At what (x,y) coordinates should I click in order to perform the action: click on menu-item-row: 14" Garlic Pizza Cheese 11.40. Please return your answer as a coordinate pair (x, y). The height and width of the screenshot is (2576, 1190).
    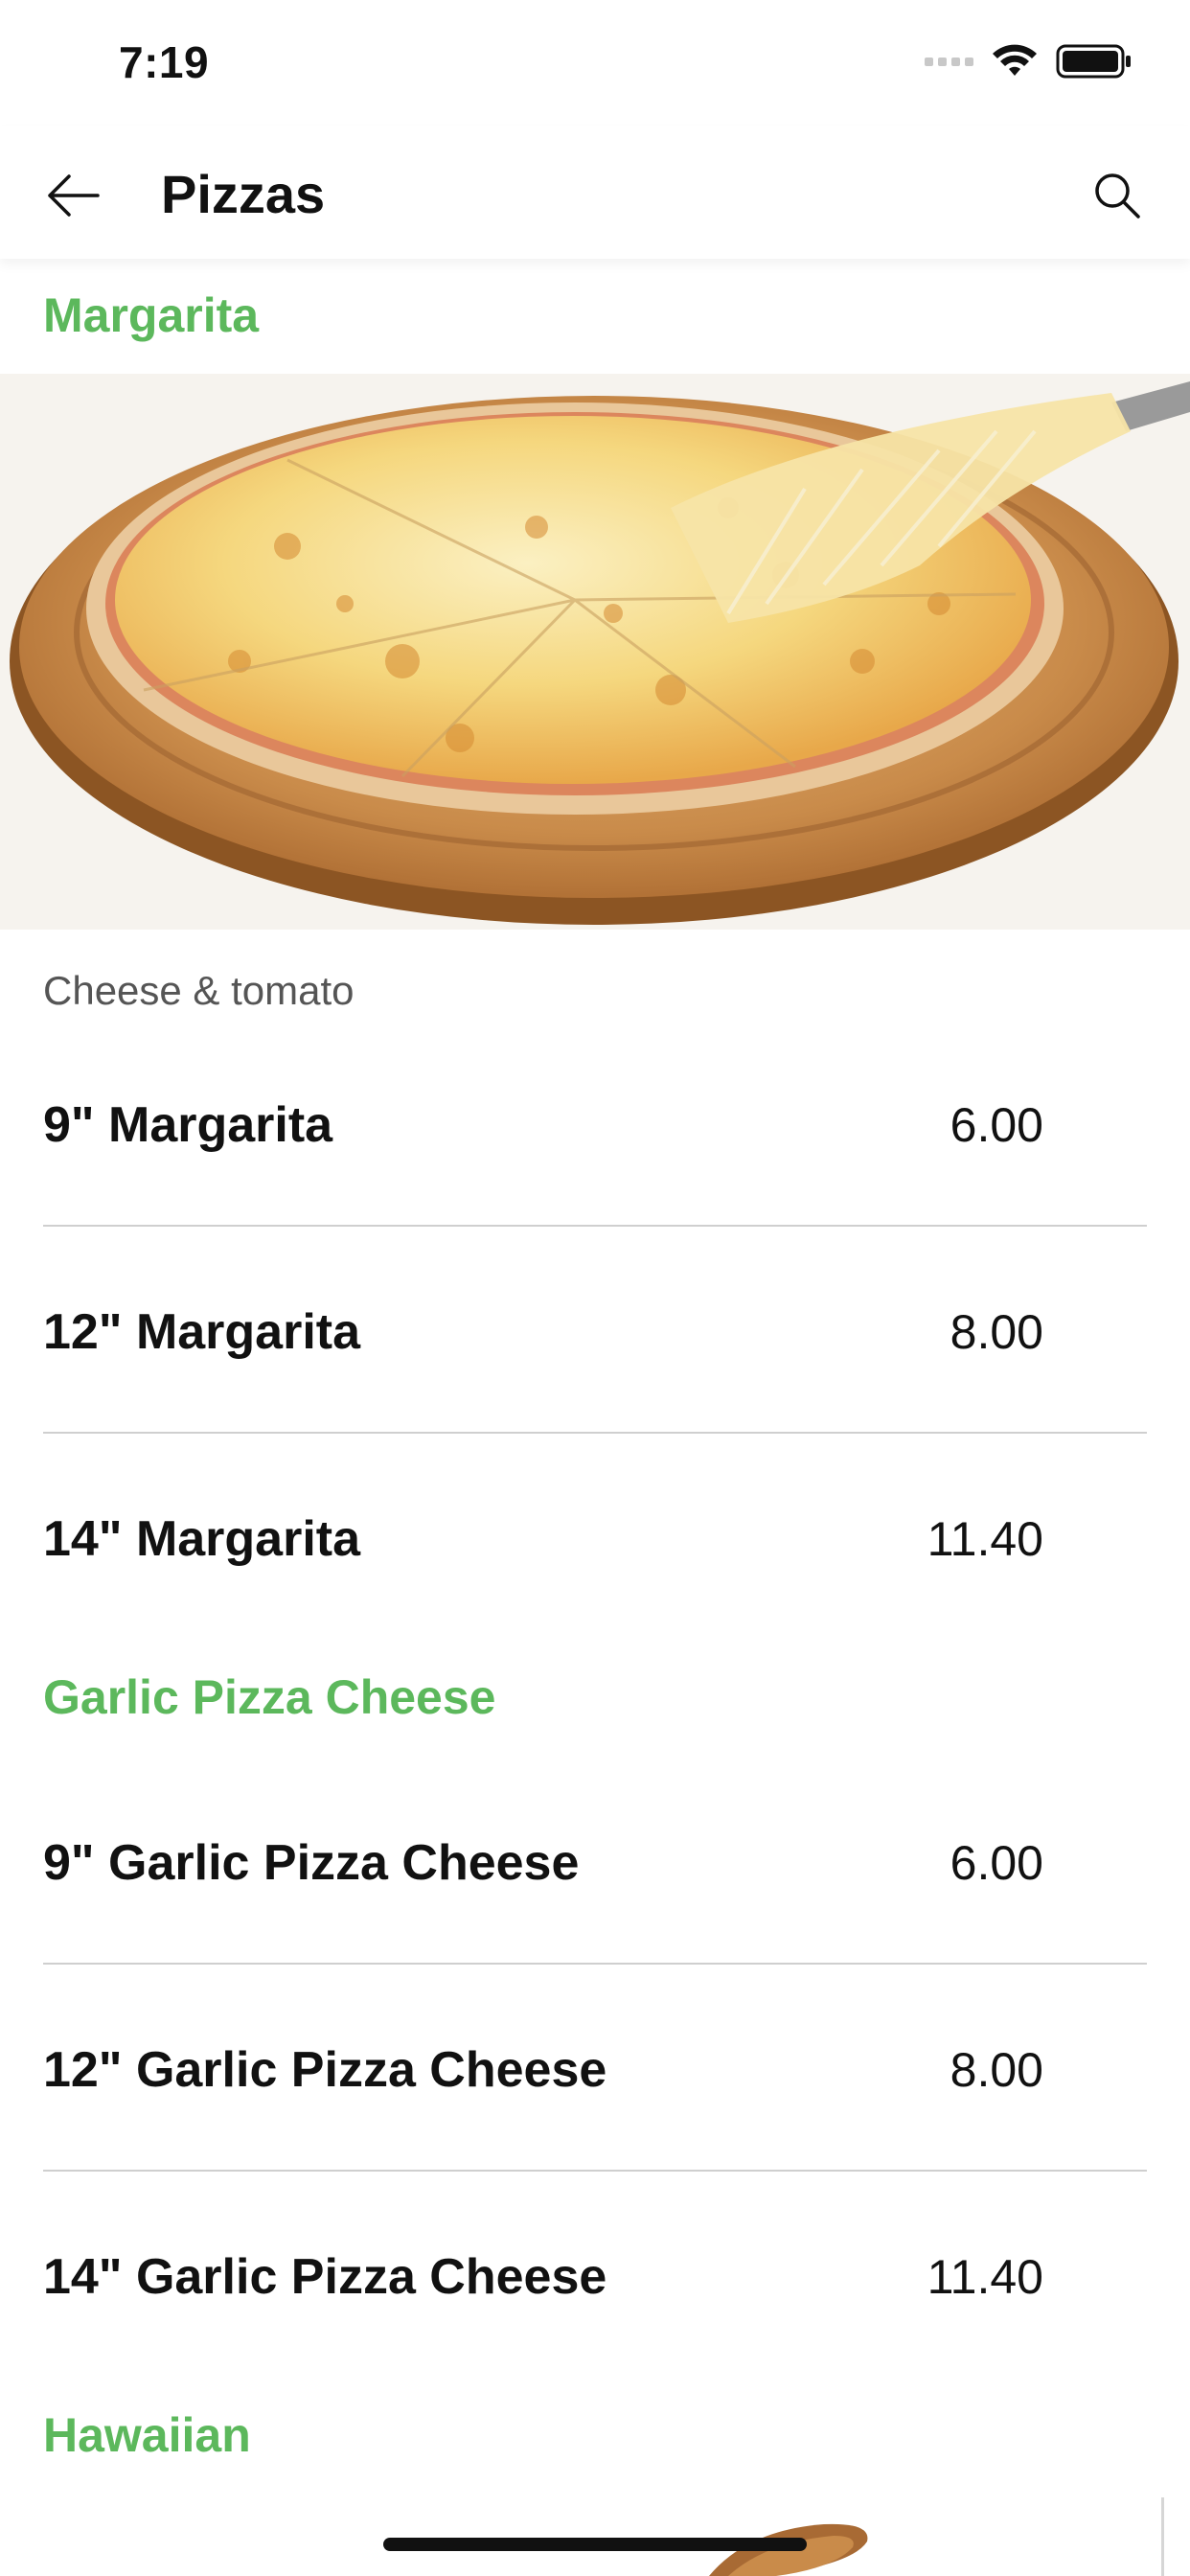
    Looking at the image, I should click on (595, 2277).